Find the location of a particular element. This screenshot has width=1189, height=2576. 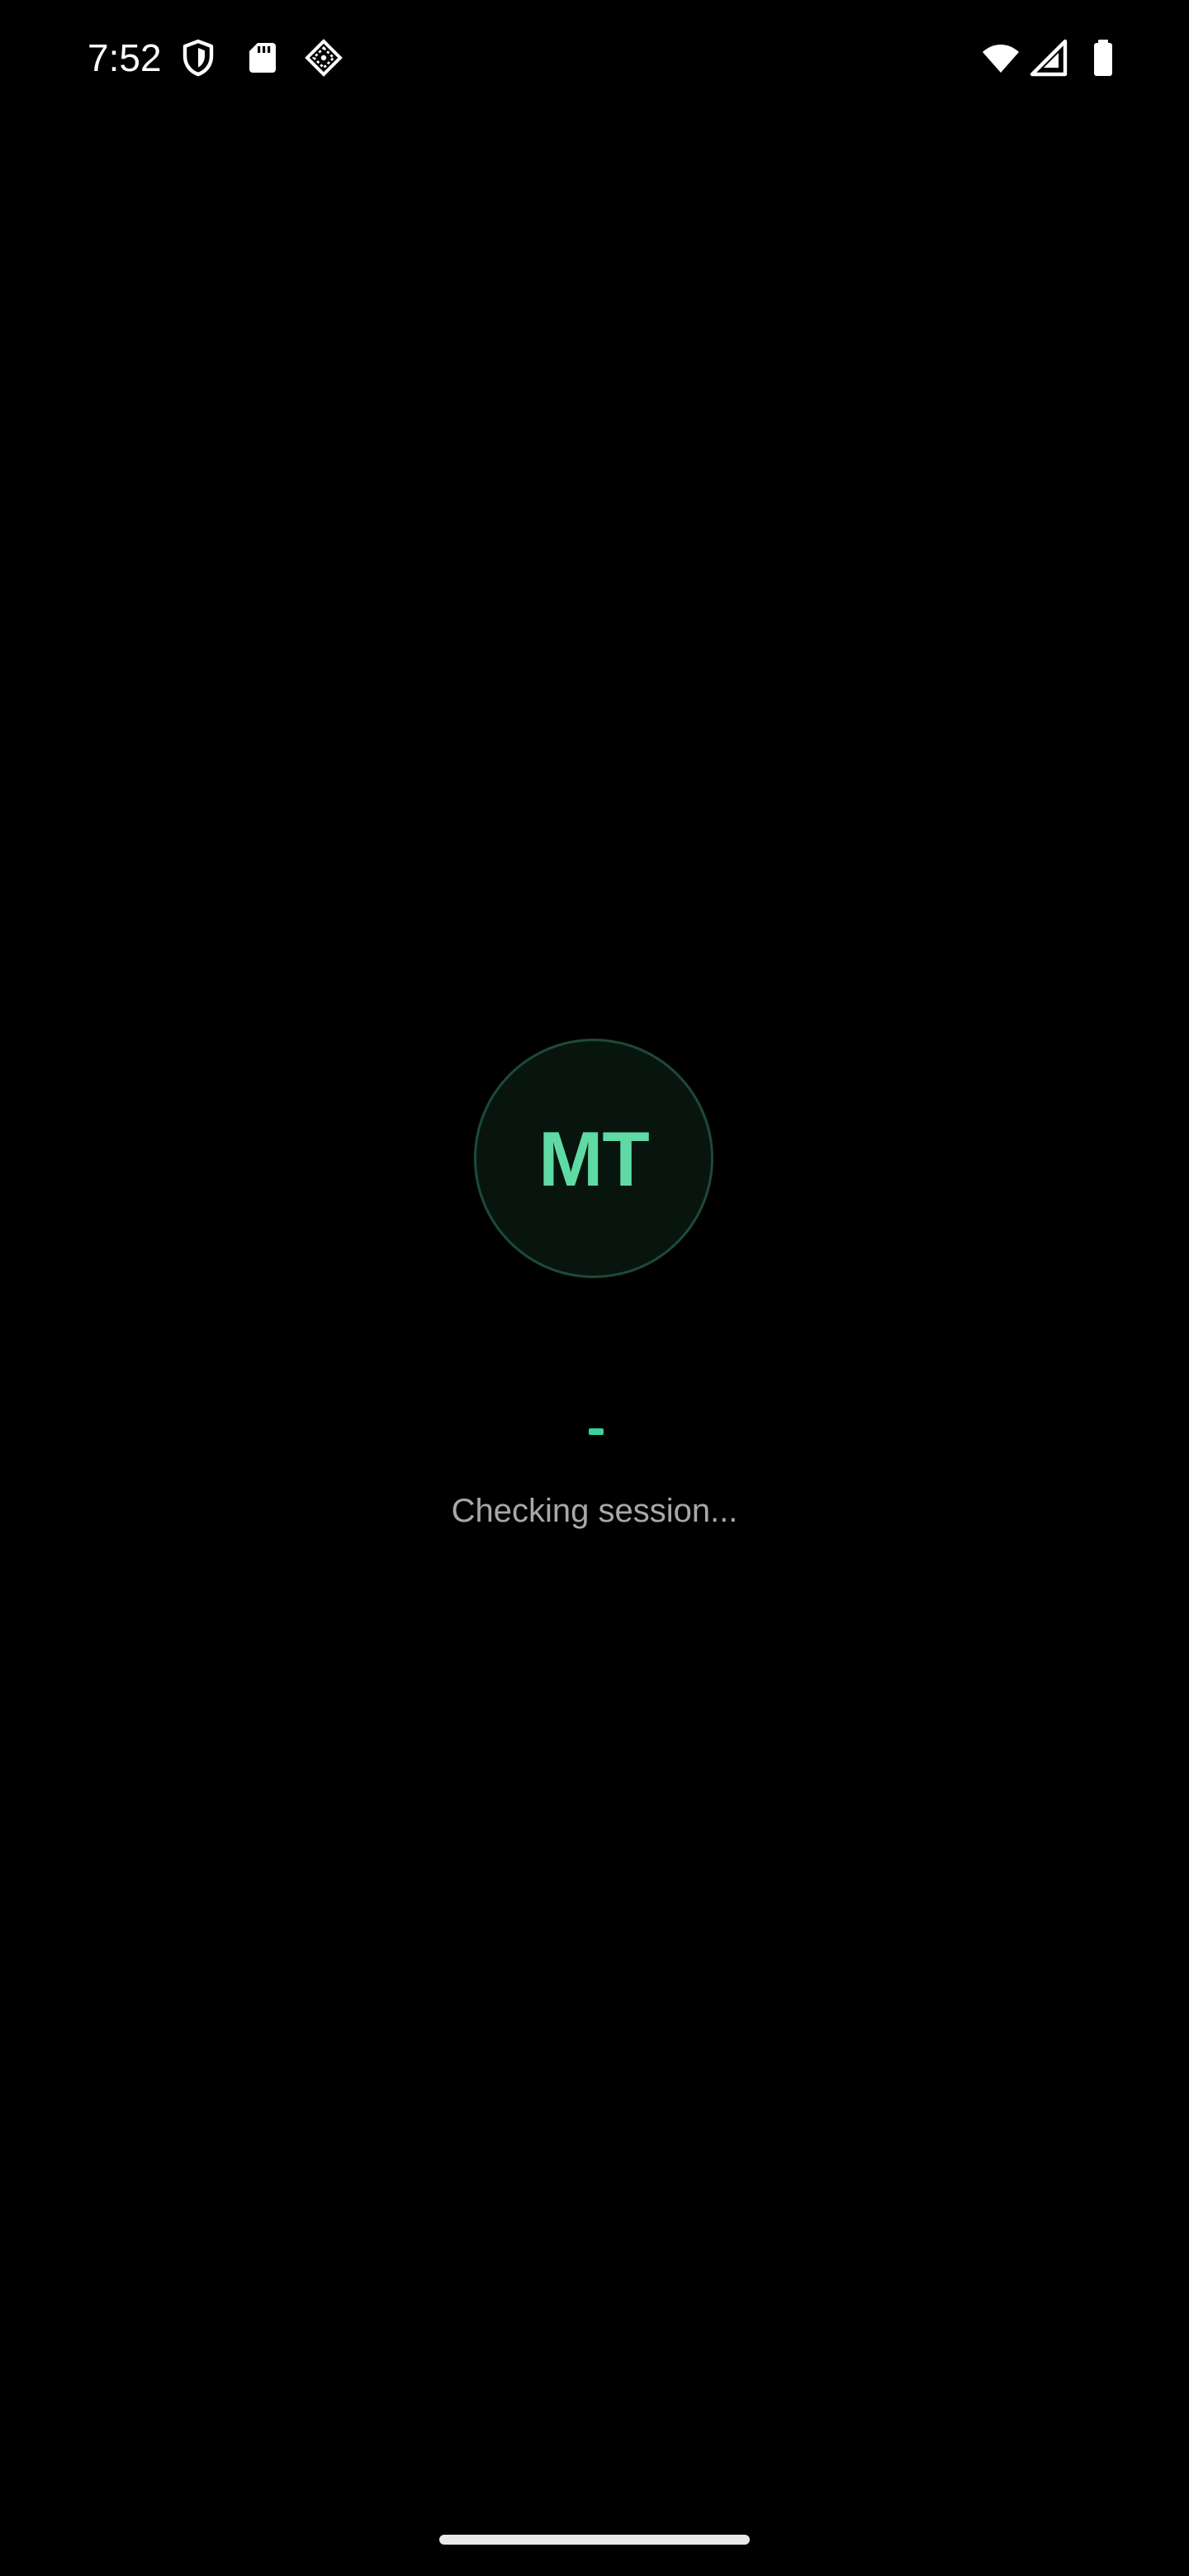

gesture-navigation-bar is located at coordinates (594, 2540).